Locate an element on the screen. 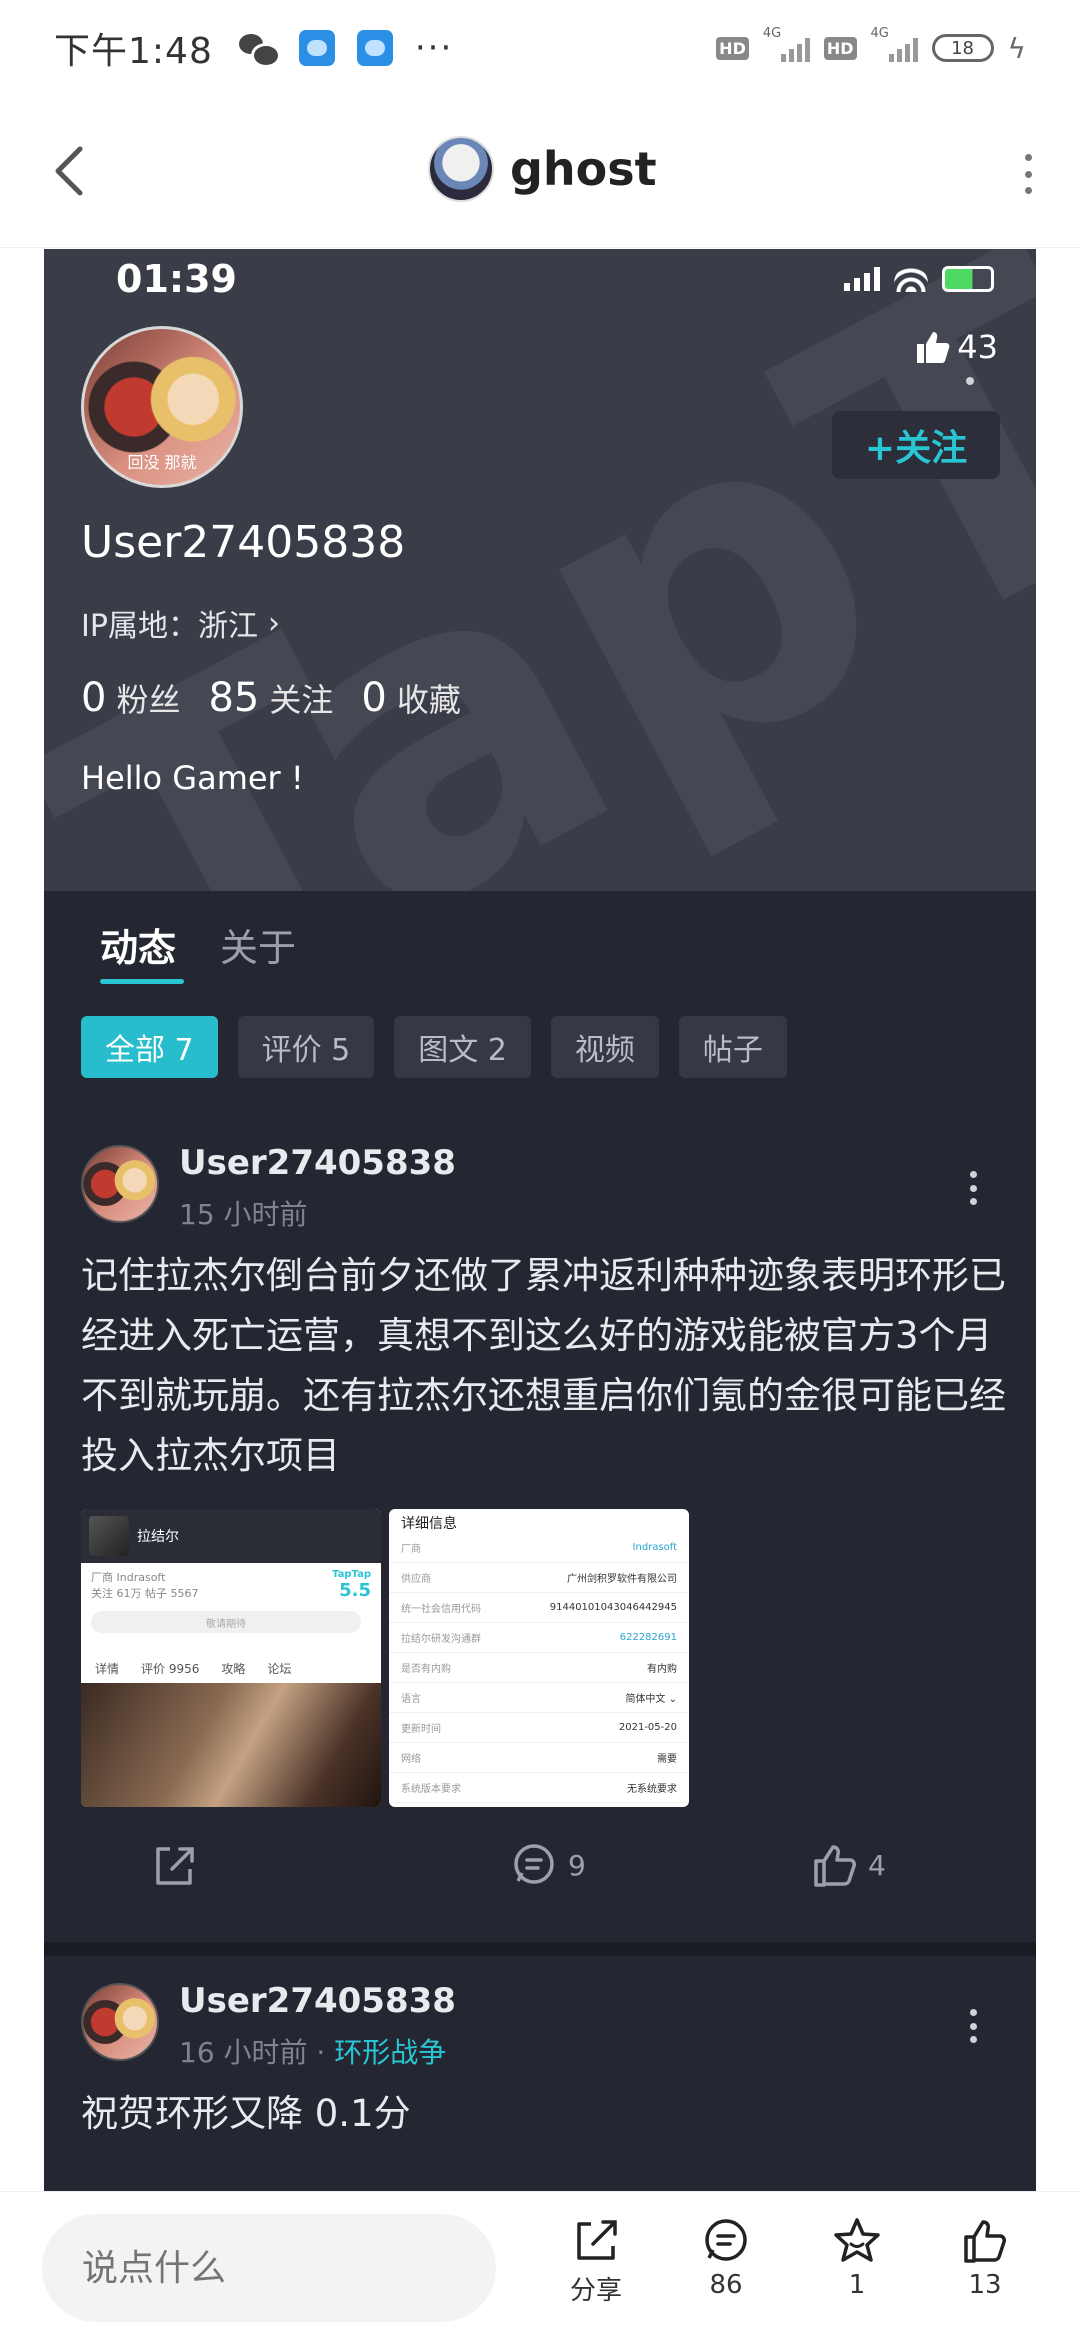 The width and height of the screenshot is (1080, 2340). chip-posts: 帖子 is located at coordinates (732, 1047).